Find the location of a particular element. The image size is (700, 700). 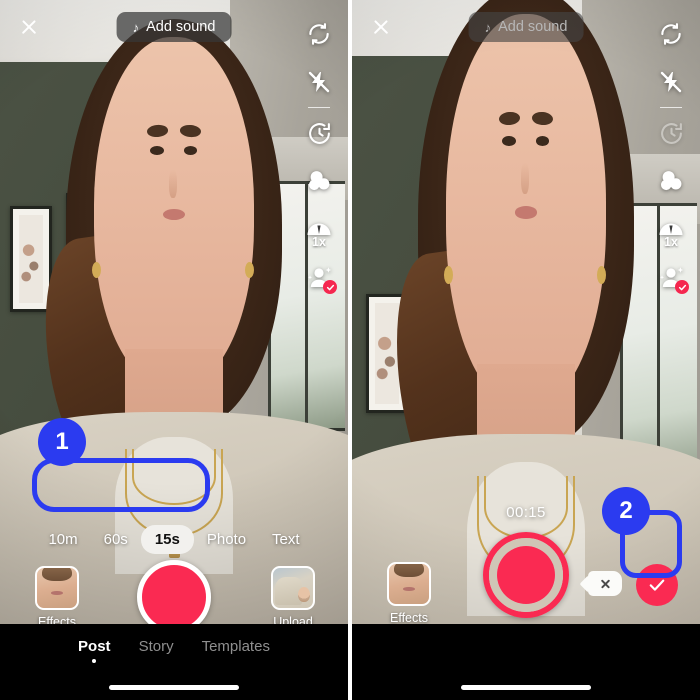

camera-tools-rail-idle: 1x is located at coordinates (319, 155).